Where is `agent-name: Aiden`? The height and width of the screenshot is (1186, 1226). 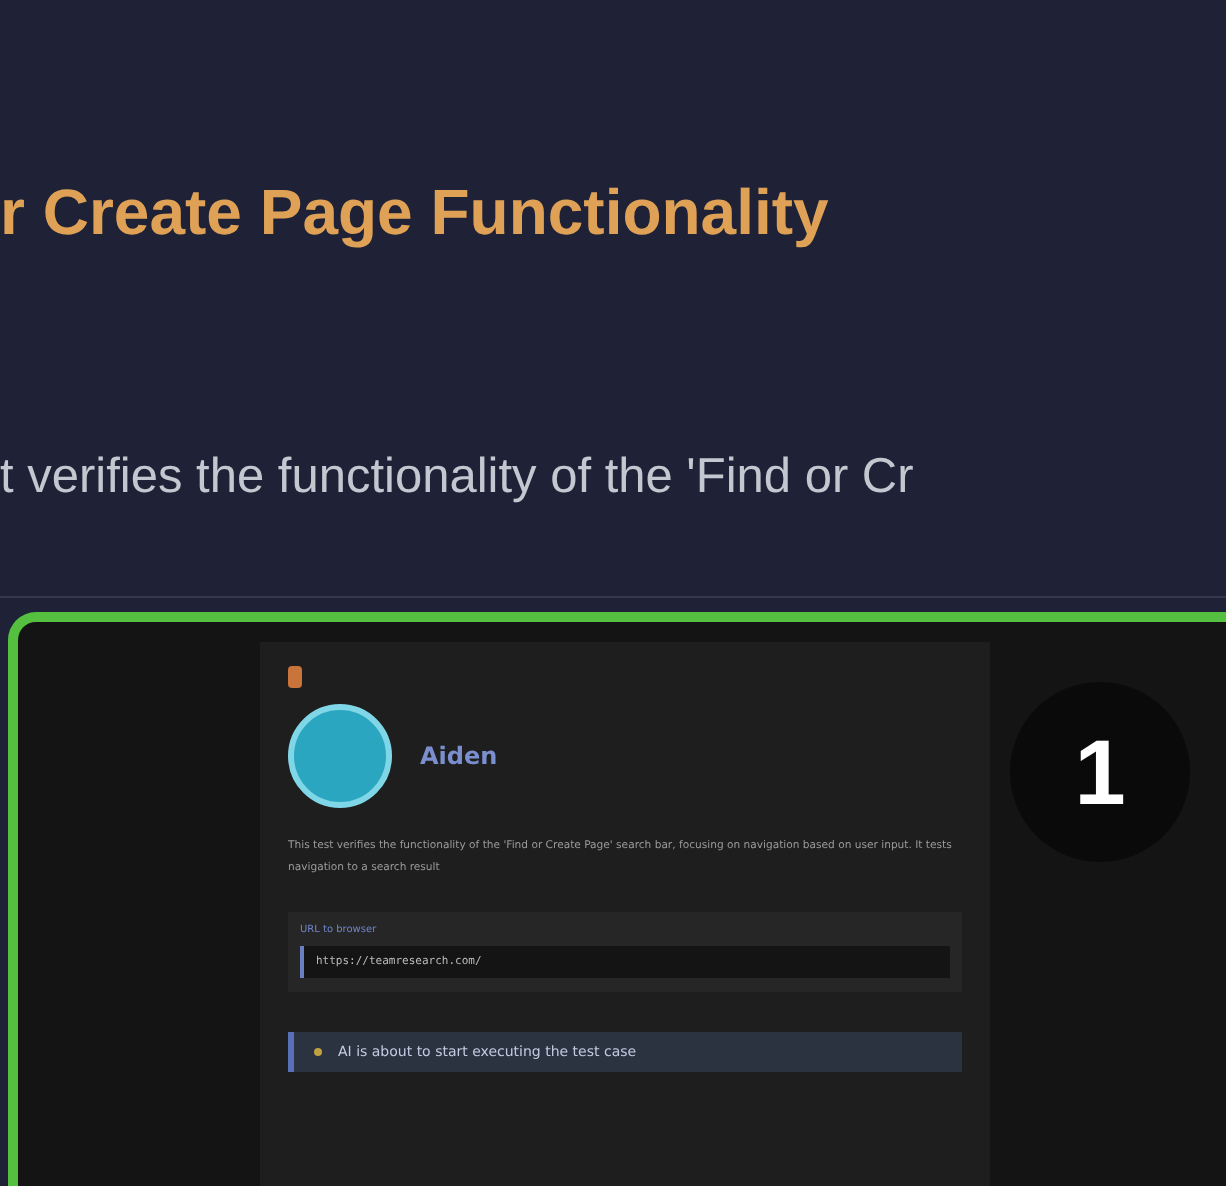
agent-name: Aiden is located at coordinates (459, 756).